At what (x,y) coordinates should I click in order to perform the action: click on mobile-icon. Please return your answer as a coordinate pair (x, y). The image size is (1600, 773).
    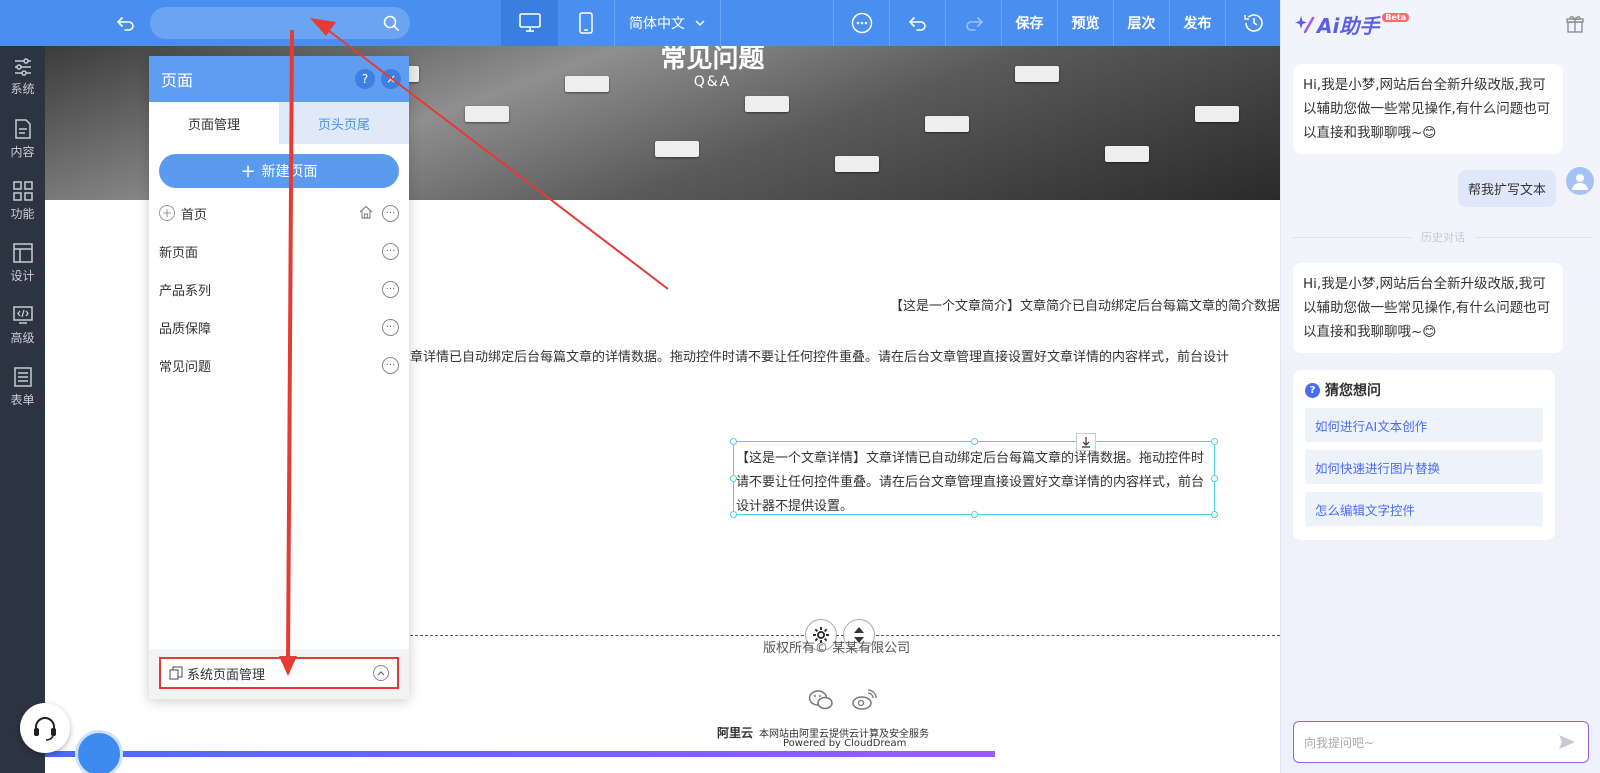
    Looking at the image, I should click on (586, 23).